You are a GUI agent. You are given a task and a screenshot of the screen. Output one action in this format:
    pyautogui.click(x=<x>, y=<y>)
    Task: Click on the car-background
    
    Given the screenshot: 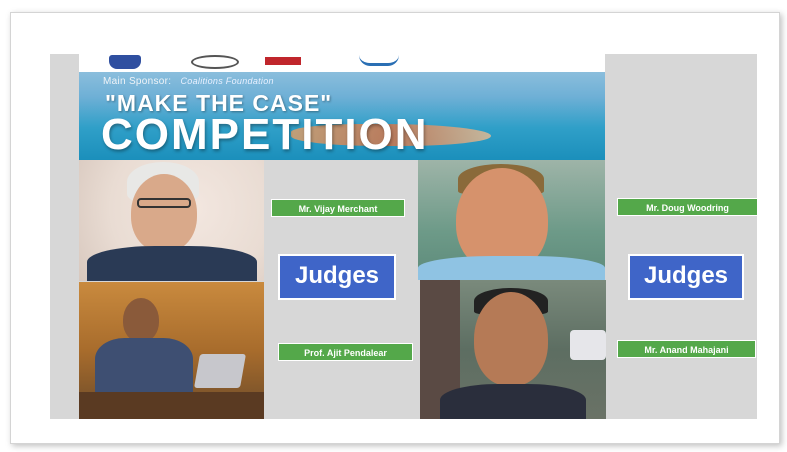 What is the action you would take?
    pyautogui.click(x=588, y=345)
    